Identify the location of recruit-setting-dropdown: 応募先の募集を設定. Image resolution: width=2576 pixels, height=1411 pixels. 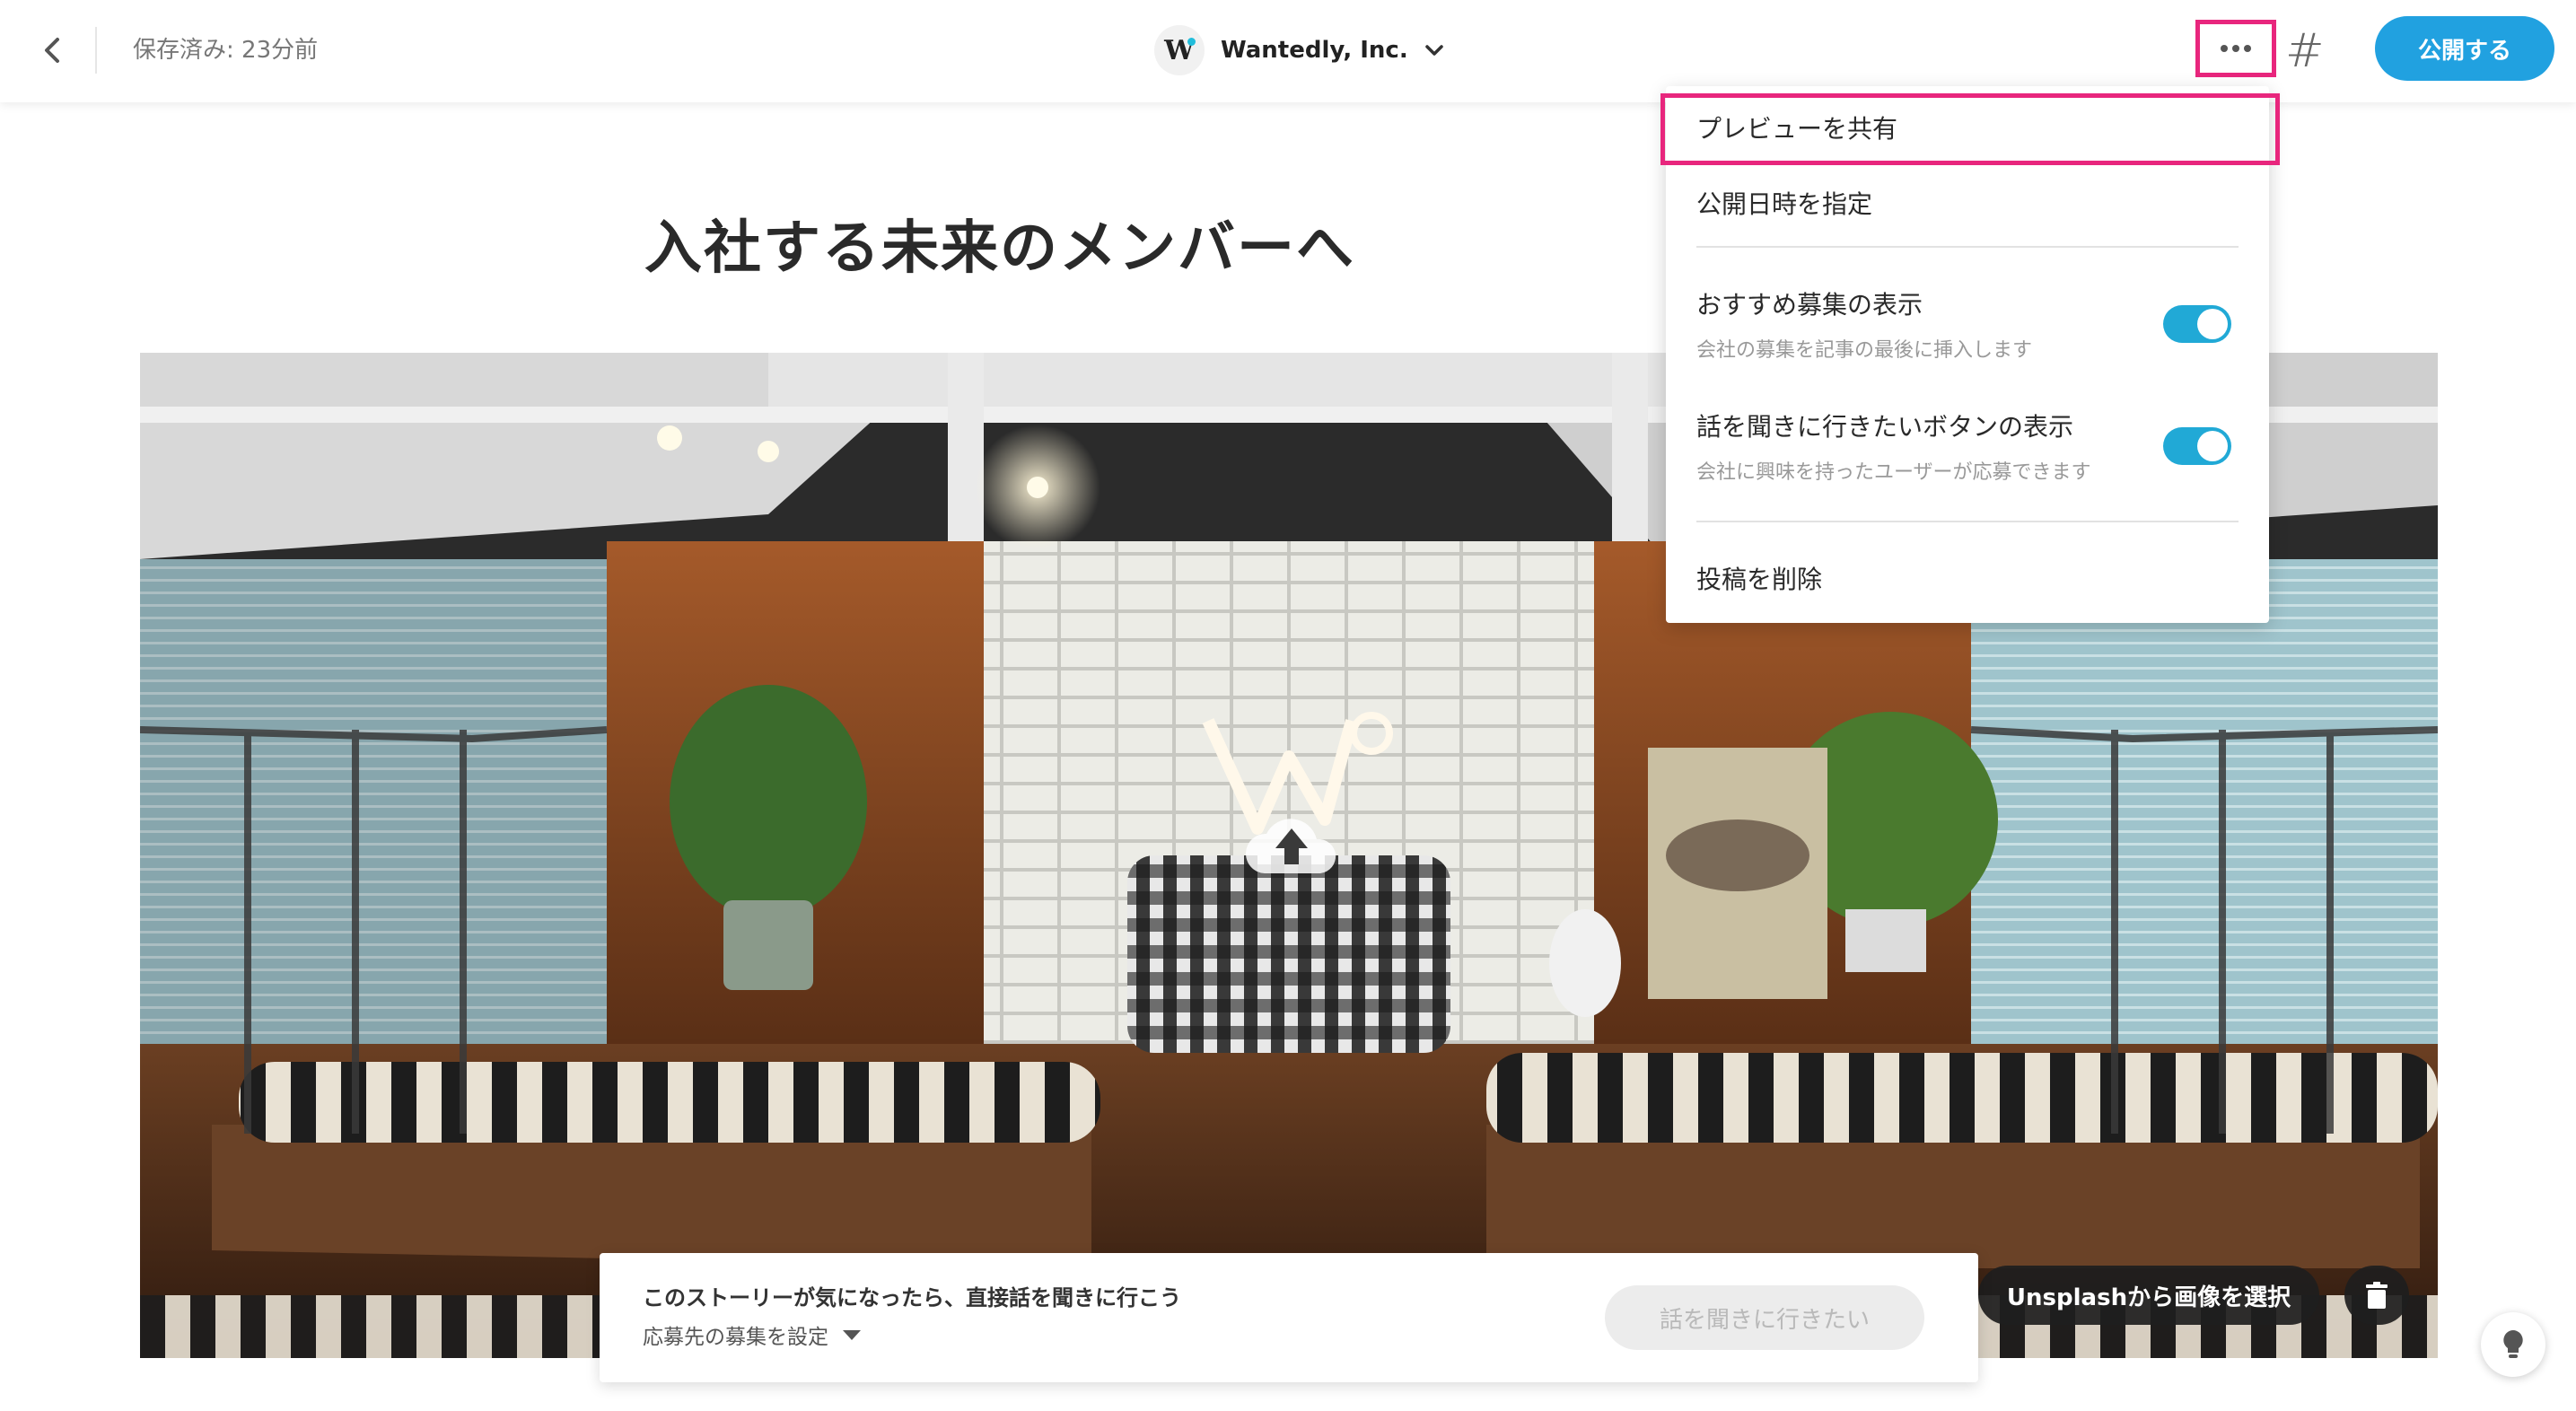
(752, 1334).